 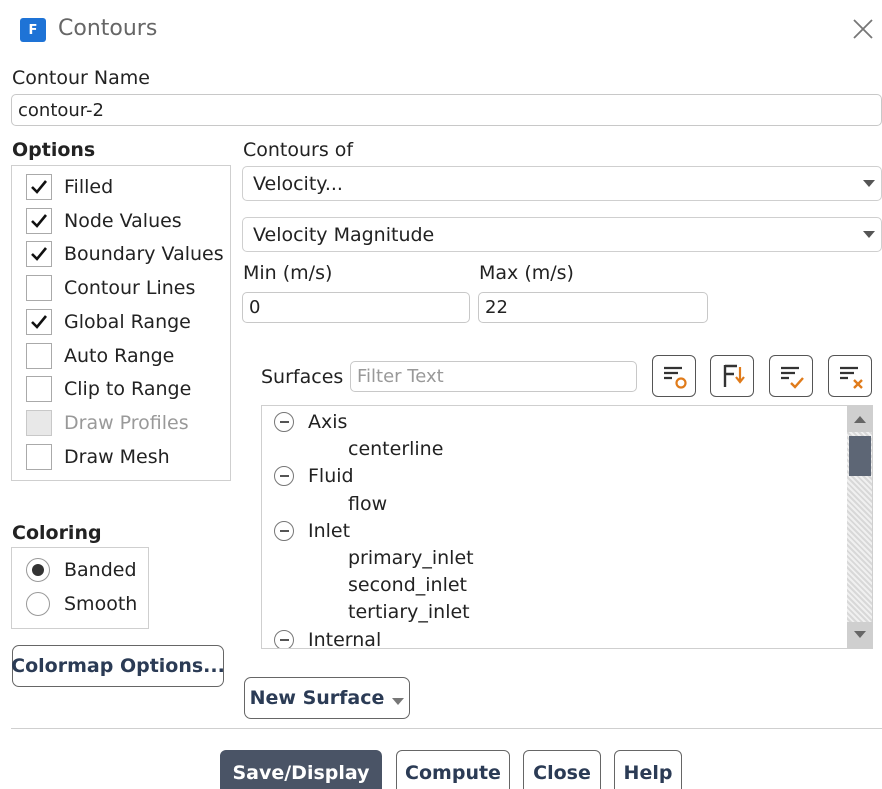 I want to click on checkbox-label: Global Range, so click(x=127, y=321).